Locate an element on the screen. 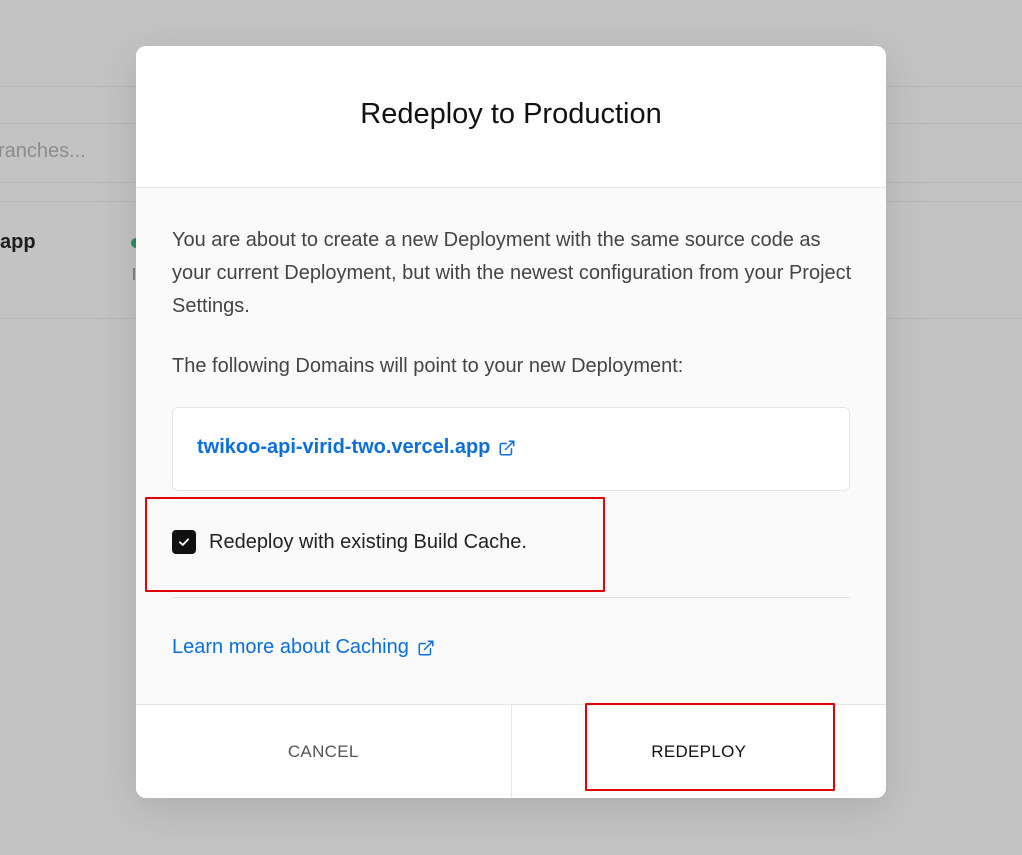  domain-link: twikoo-api-virid-two.vercel.app is located at coordinates (356, 447).